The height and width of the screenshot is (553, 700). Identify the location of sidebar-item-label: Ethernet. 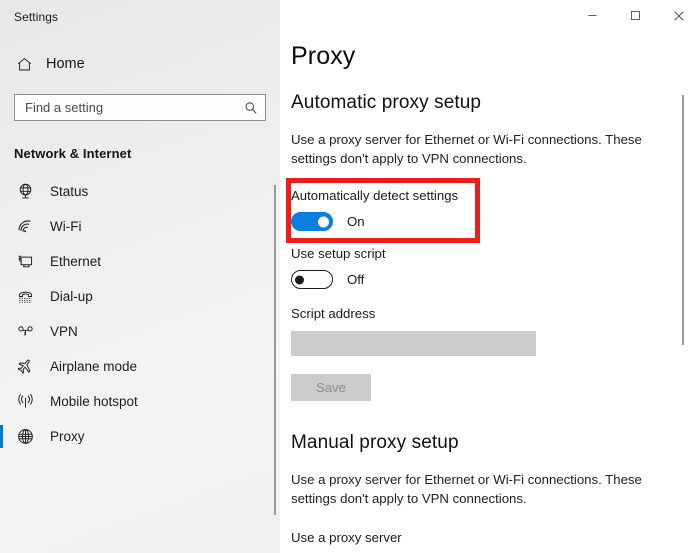
(76, 261).